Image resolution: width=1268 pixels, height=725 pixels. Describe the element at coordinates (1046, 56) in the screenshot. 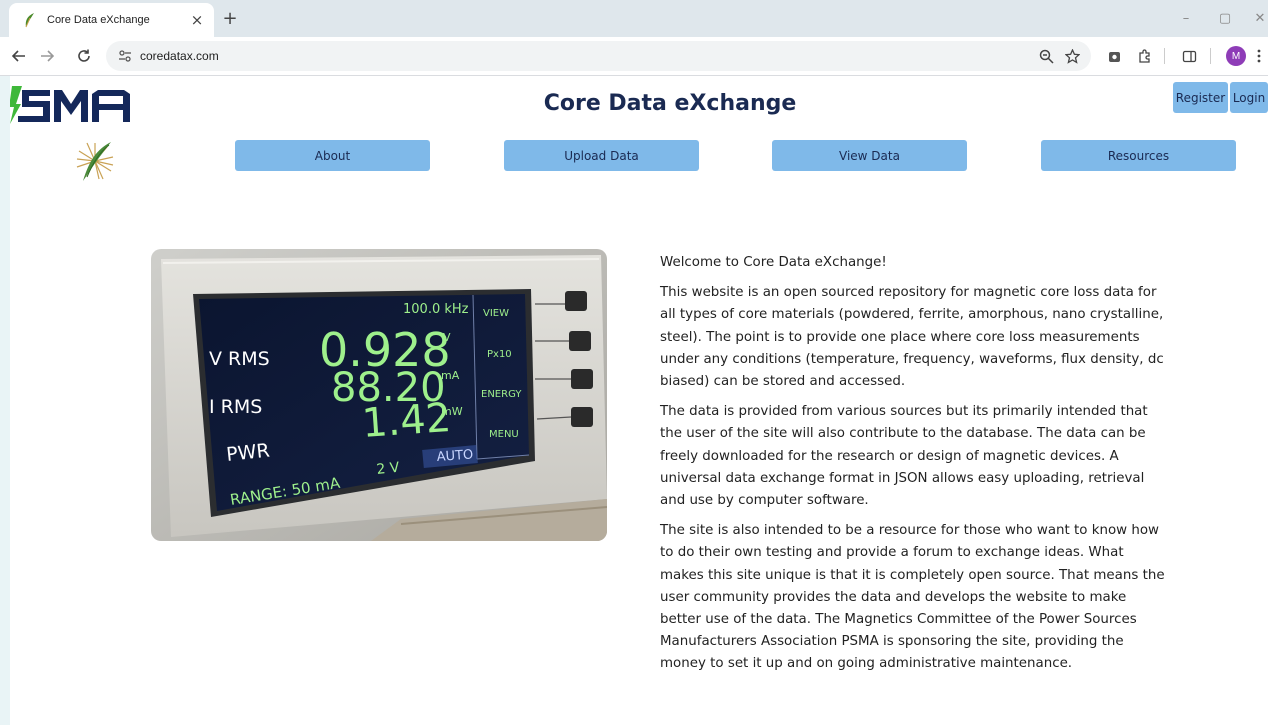

I see `zoom-icon` at that location.